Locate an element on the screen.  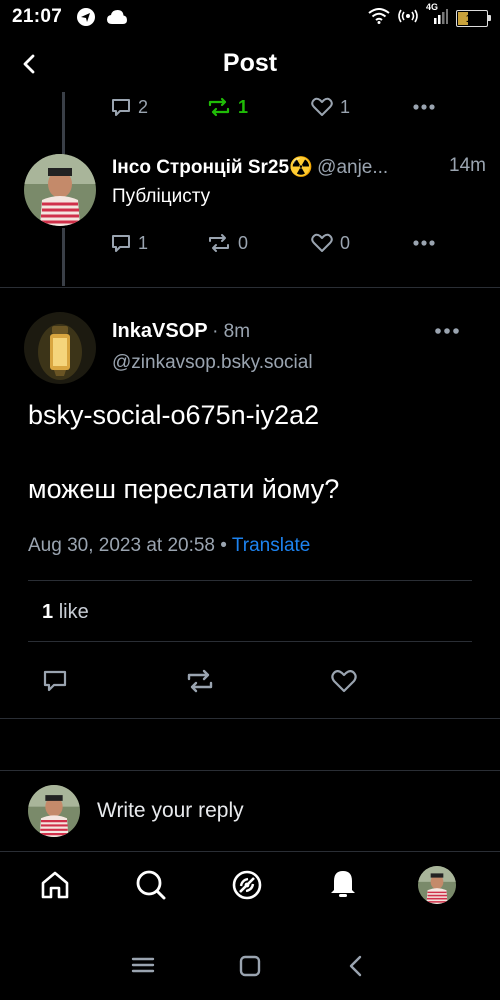
system-back-button is located at coordinates (356, 968).